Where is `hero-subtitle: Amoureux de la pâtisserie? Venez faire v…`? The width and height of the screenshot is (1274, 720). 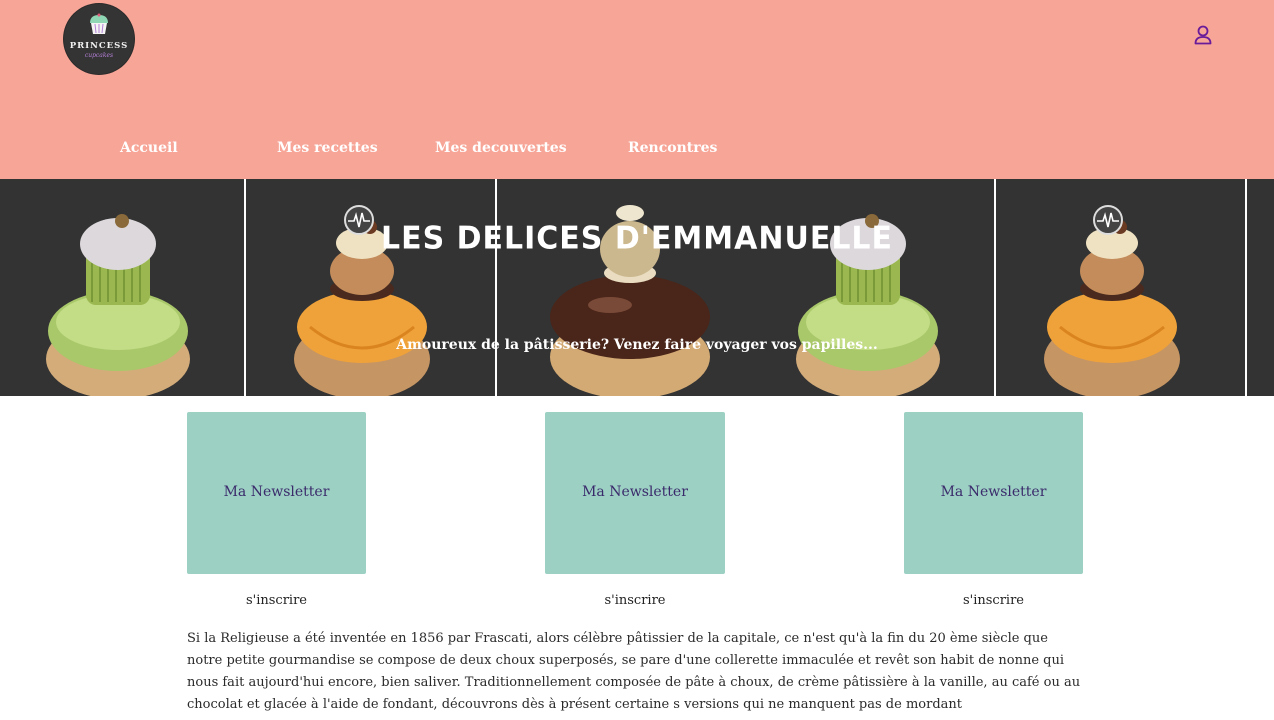
hero-subtitle: Amoureux de la pâtisserie? Venez faire v… is located at coordinates (637, 345).